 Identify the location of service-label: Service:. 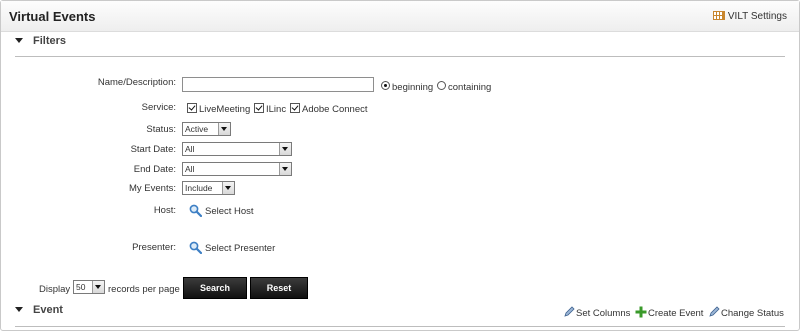
(158, 107).